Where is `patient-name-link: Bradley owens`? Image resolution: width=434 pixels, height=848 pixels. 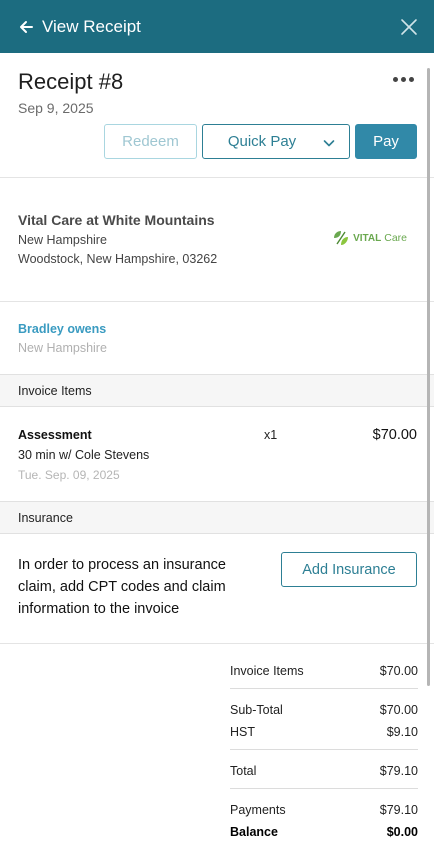
patient-name-link: Bradley owens is located at coordinates (217, 329).